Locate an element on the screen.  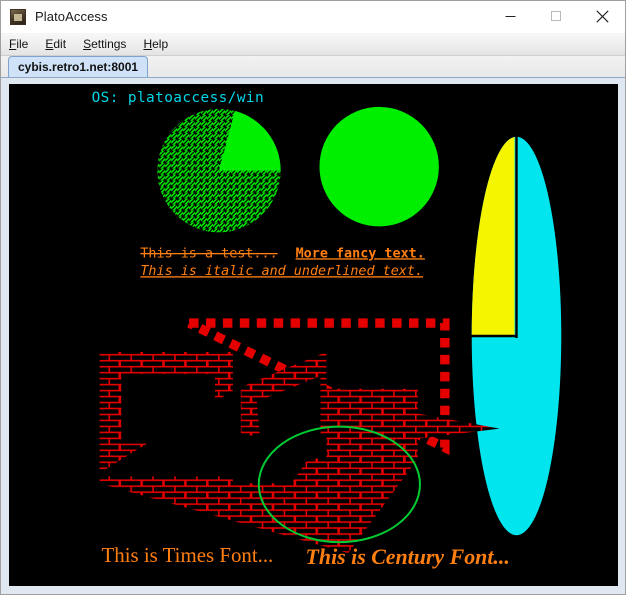
text-line-italic-underline: This is italic and underlined text. is located at coordinates (281, 271).